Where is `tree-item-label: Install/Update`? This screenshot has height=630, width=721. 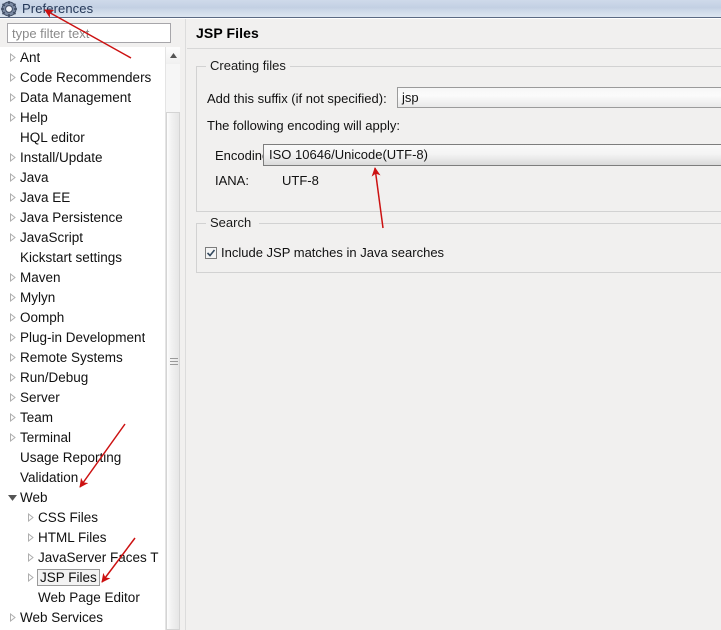
tree-item-label: Install/Update is located at coordinates (61, 157).